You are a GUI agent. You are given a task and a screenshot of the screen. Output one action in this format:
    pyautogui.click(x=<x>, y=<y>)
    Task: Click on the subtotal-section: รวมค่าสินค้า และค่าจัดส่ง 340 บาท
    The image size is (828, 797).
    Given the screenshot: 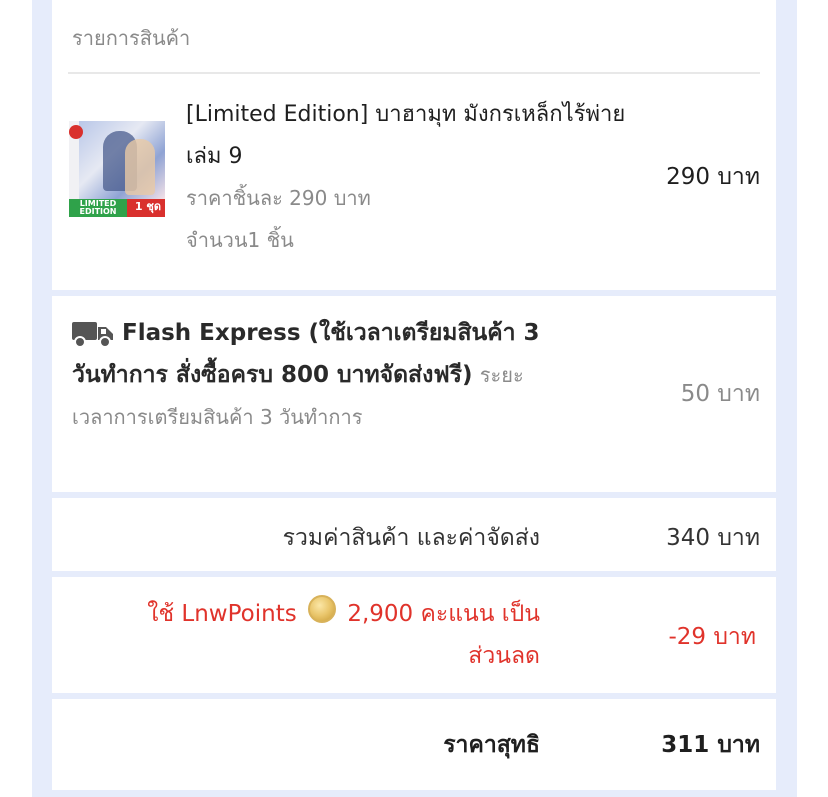 What is the action you would take?
    pyautogui.click(x=414, y=534)
    